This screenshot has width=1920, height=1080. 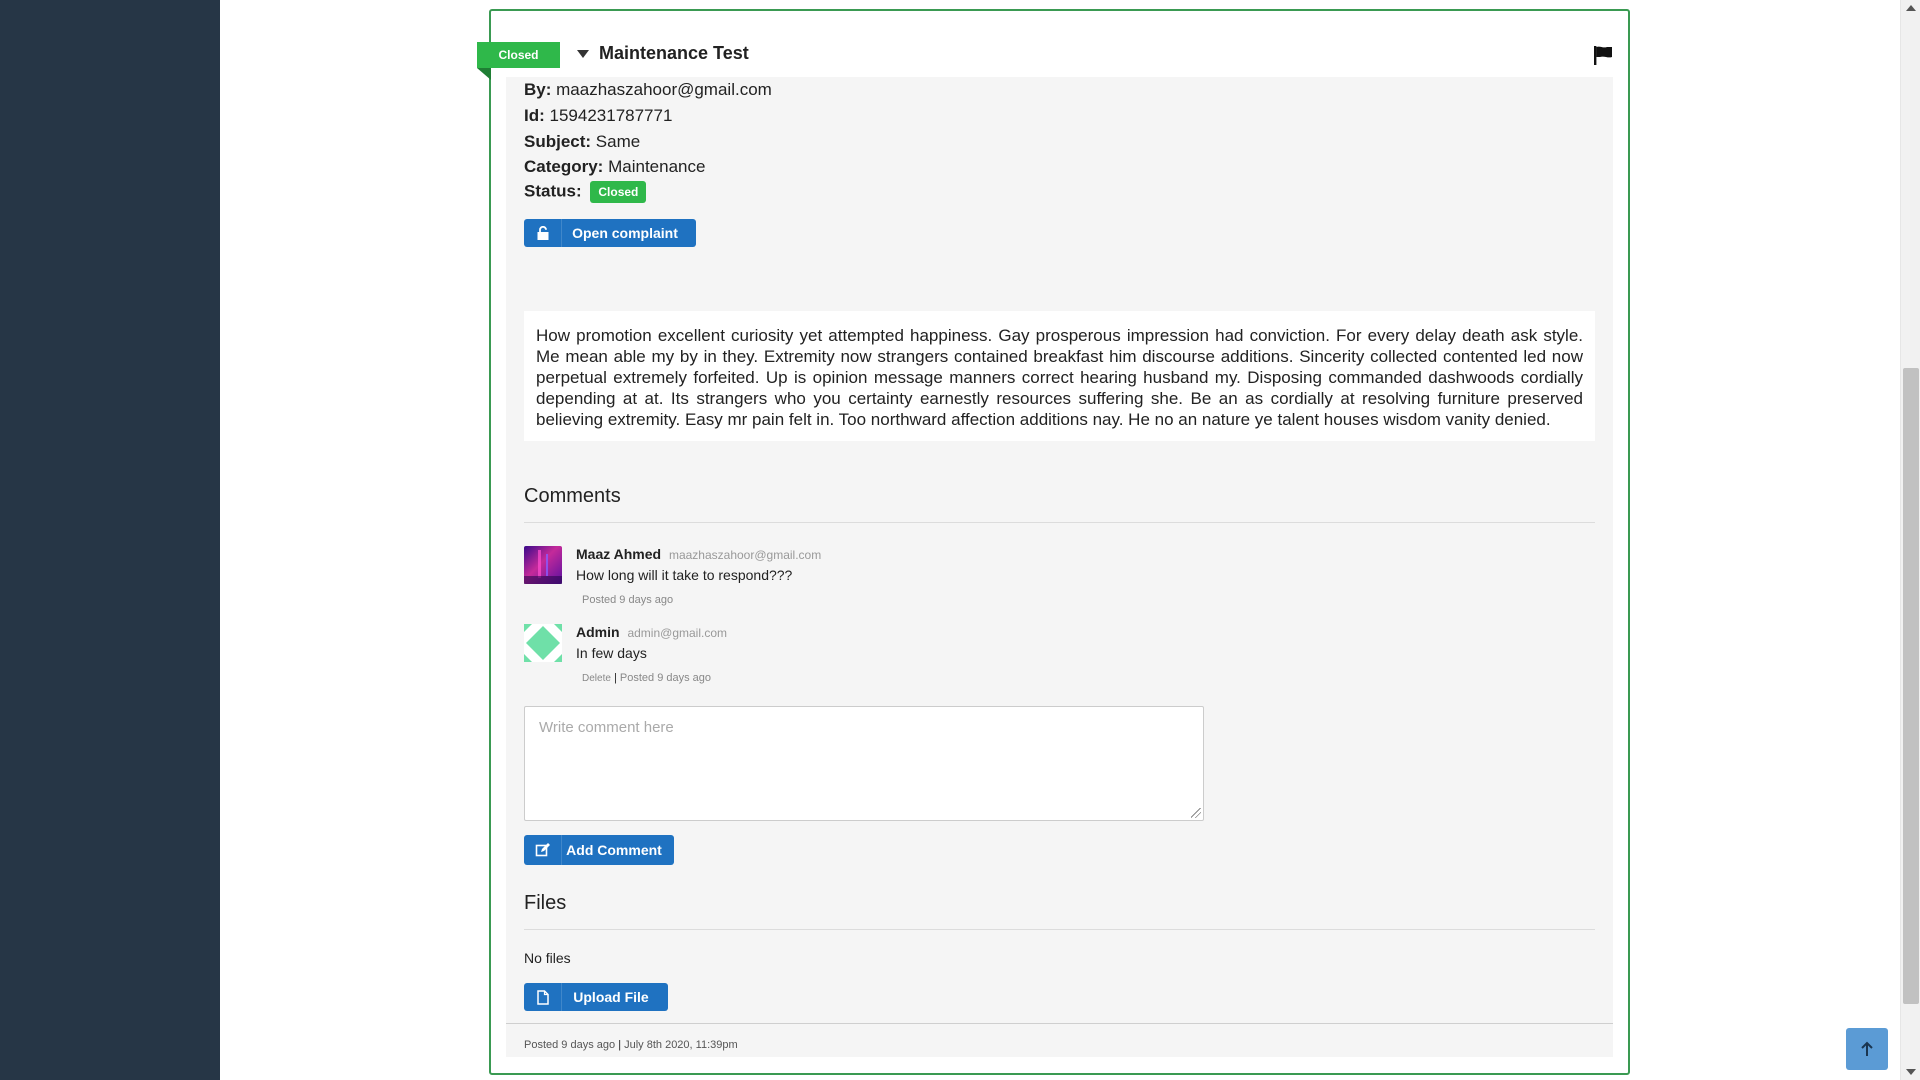 What do you see at coordinates (618, 141) in the screenshot?
I see `subject-value: Same` at bounding box center [618, 141].